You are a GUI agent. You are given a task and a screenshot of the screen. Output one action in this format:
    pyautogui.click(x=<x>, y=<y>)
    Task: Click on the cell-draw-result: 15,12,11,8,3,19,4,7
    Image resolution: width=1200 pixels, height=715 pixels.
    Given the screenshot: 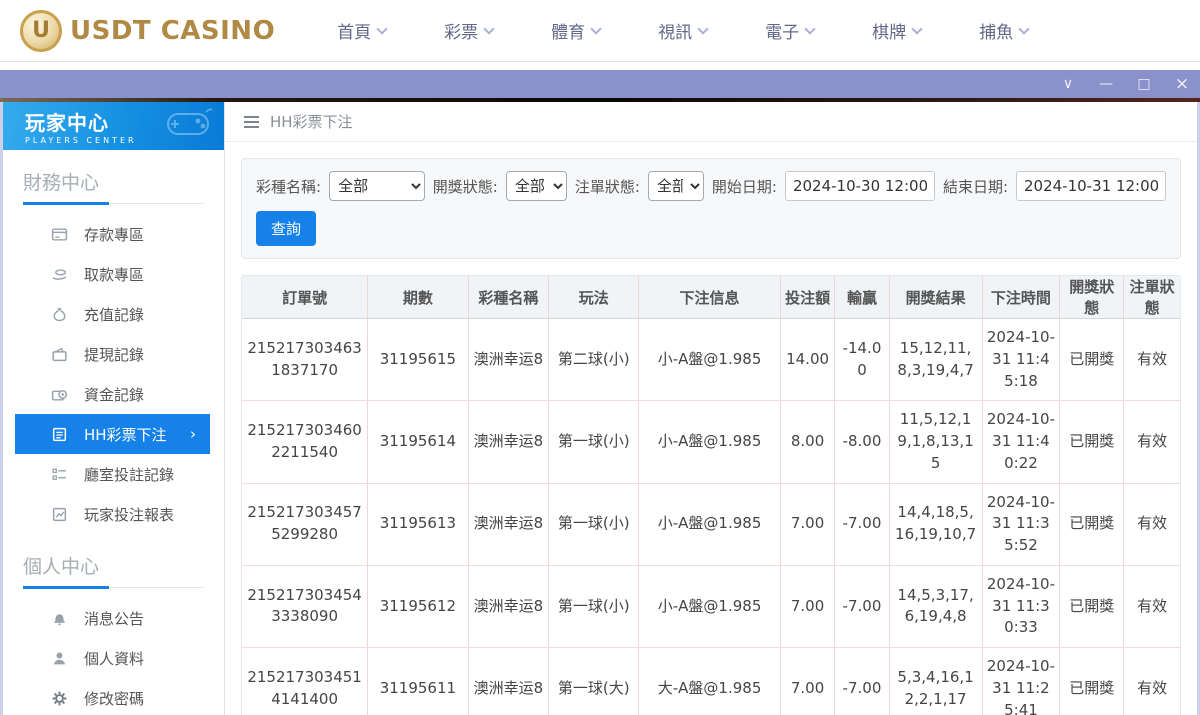 What is the action you would take?
    pyautogui.click(x=935, y=360)
    